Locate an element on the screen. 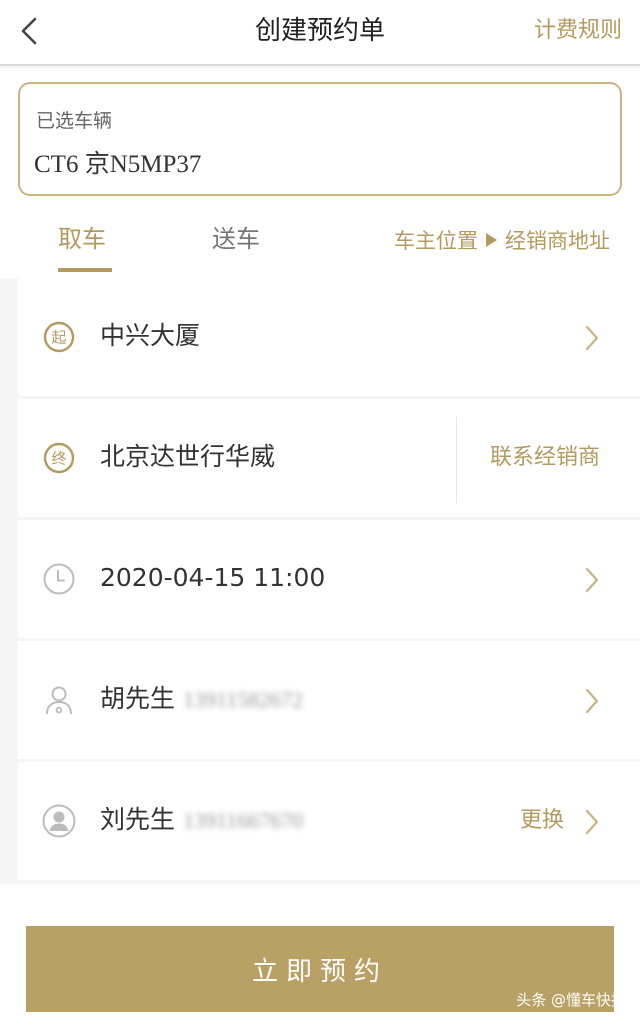  user-contact-icon is located at coordinates (59, 700).